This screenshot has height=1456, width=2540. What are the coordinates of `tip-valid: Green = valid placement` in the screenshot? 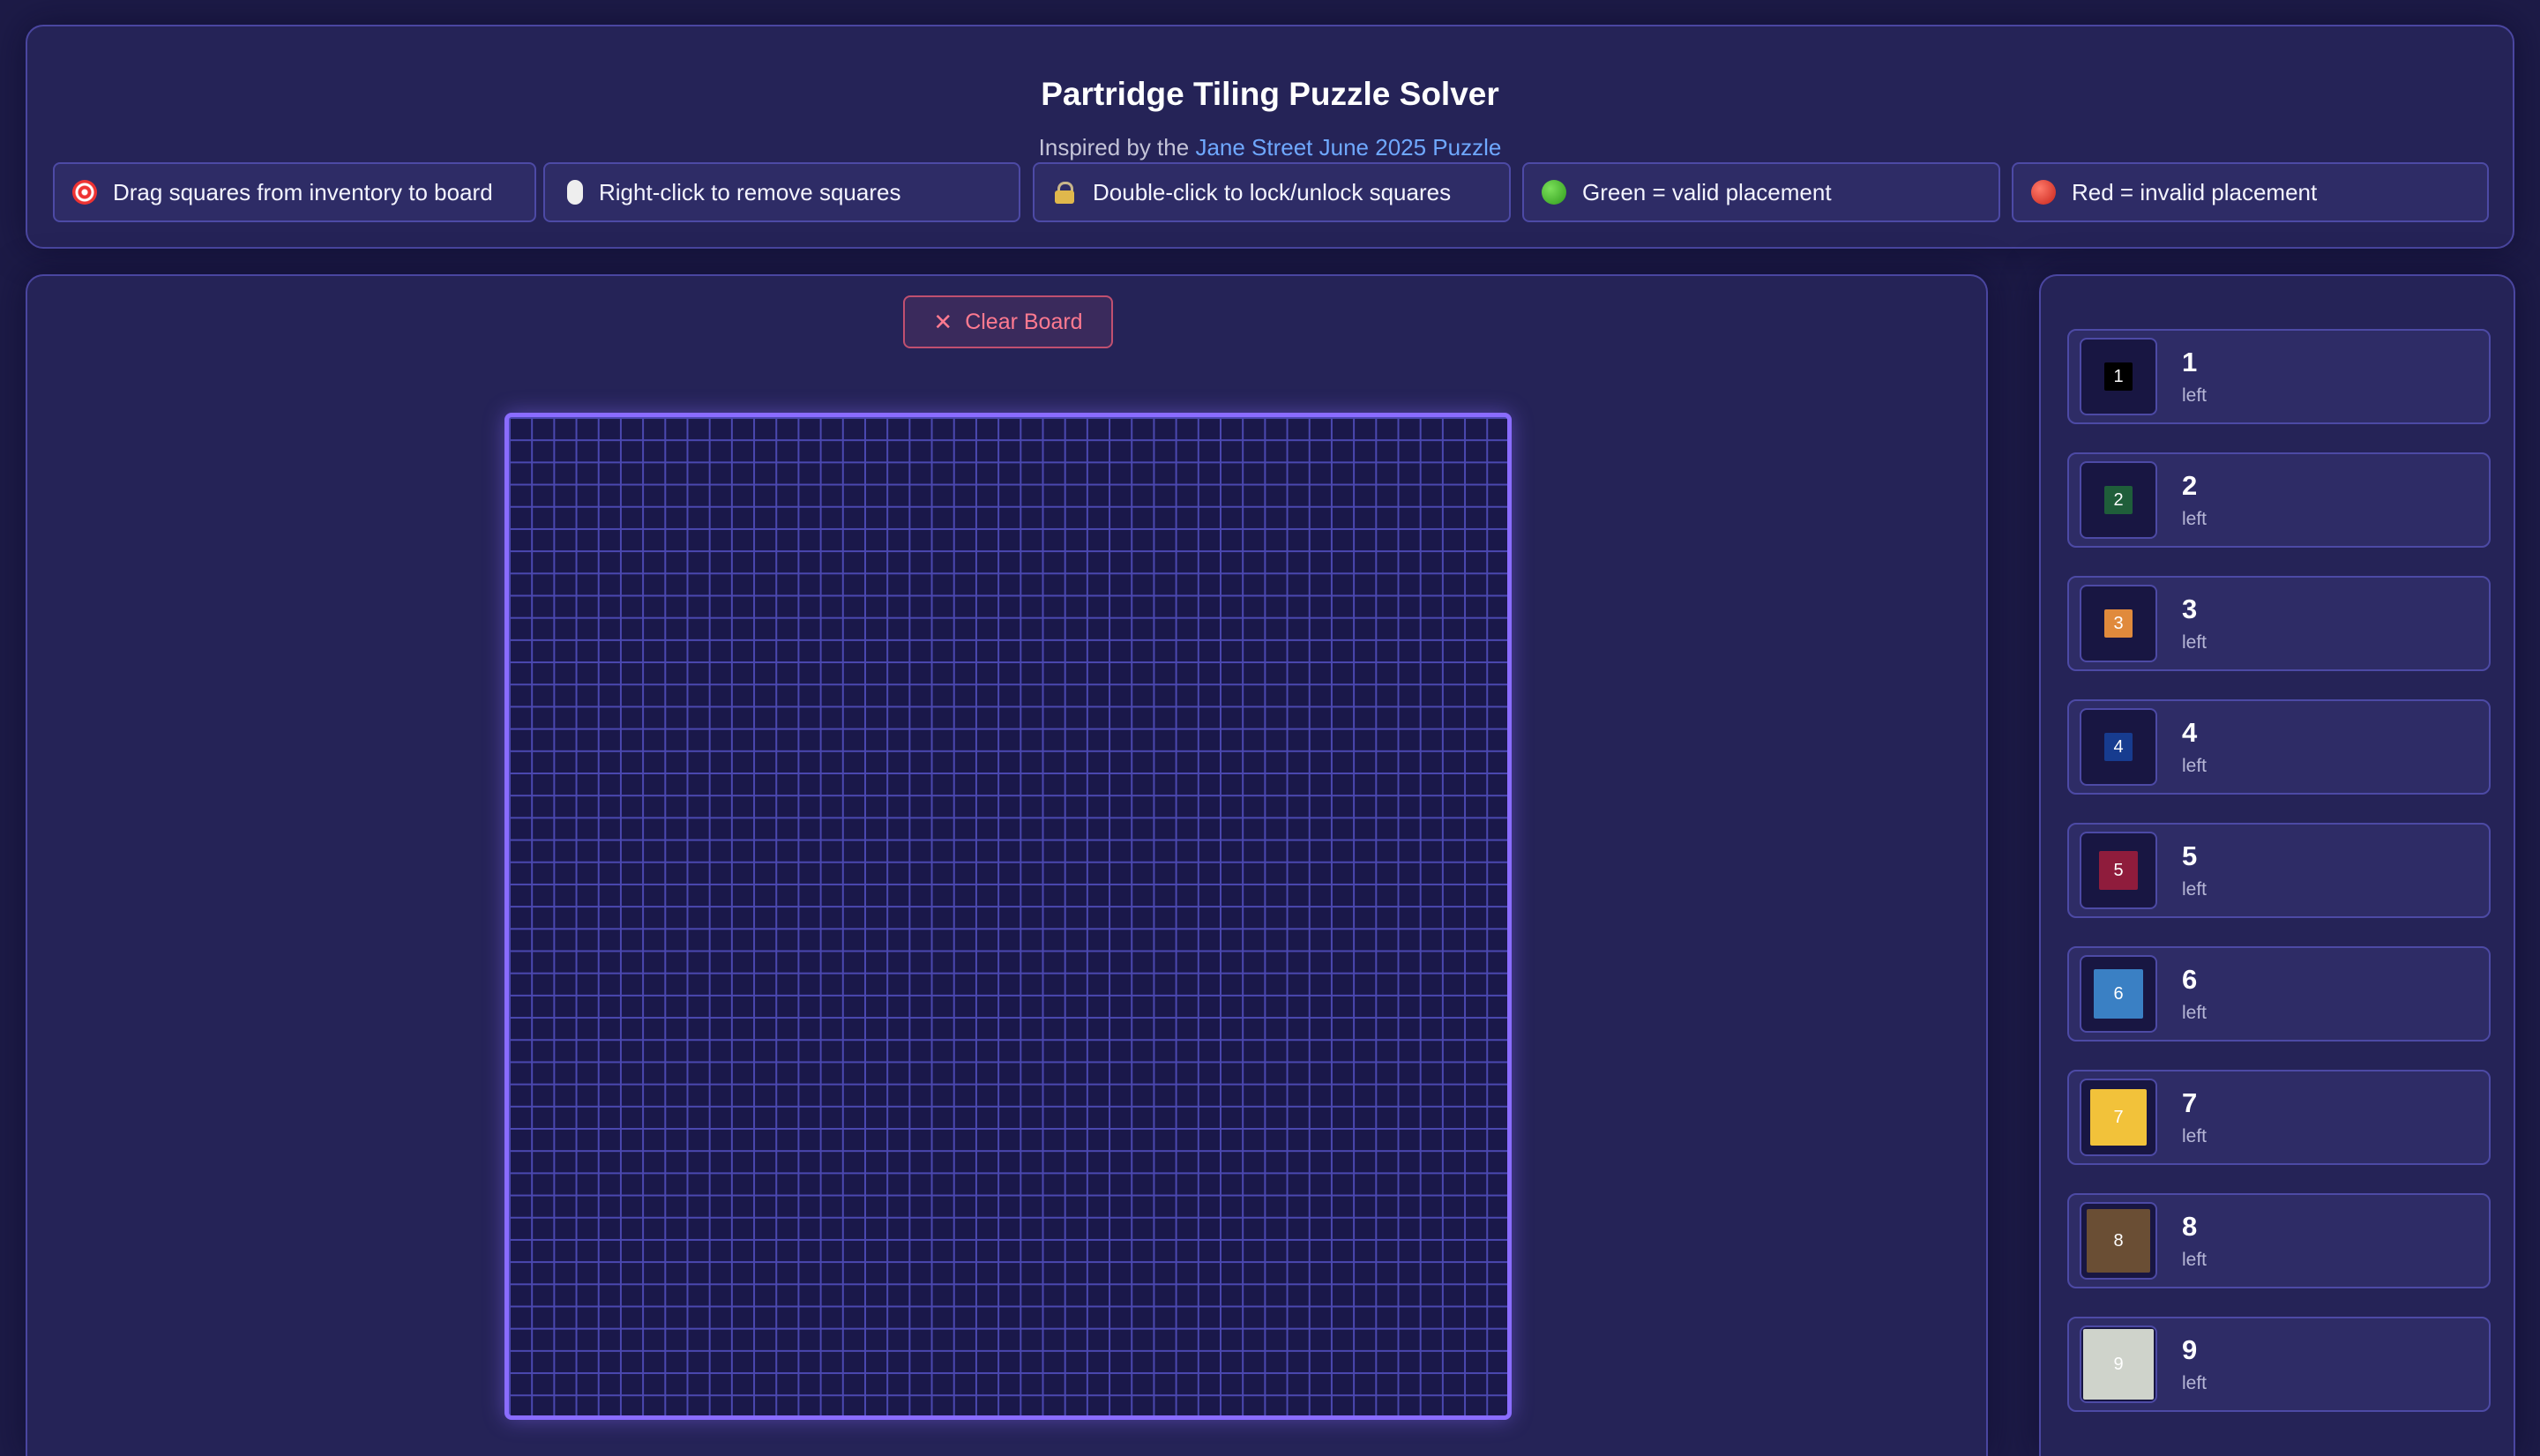 It's located at (1761, 192).